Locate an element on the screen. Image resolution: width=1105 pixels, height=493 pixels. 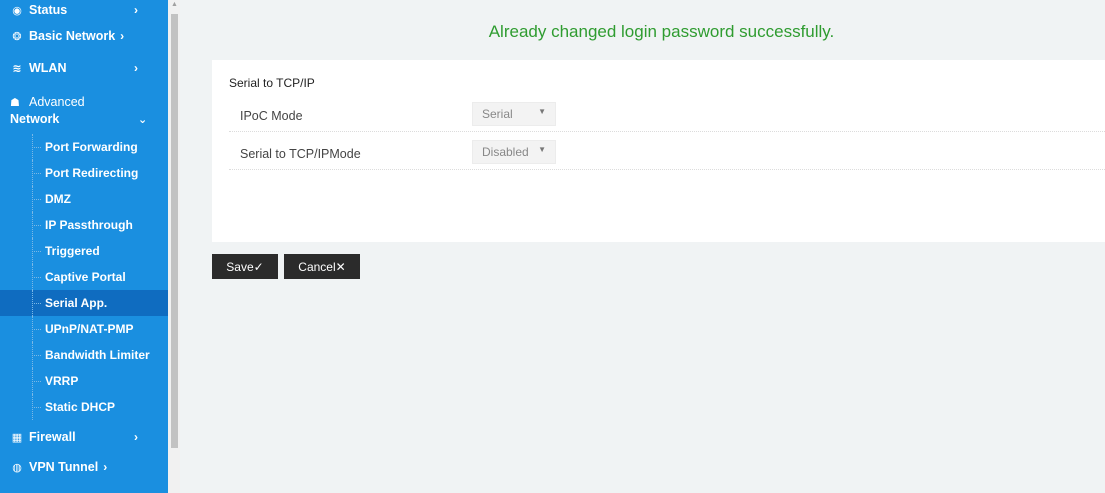
sidebar-item-vrrp: VRRP is located at coordinates (84, 381).